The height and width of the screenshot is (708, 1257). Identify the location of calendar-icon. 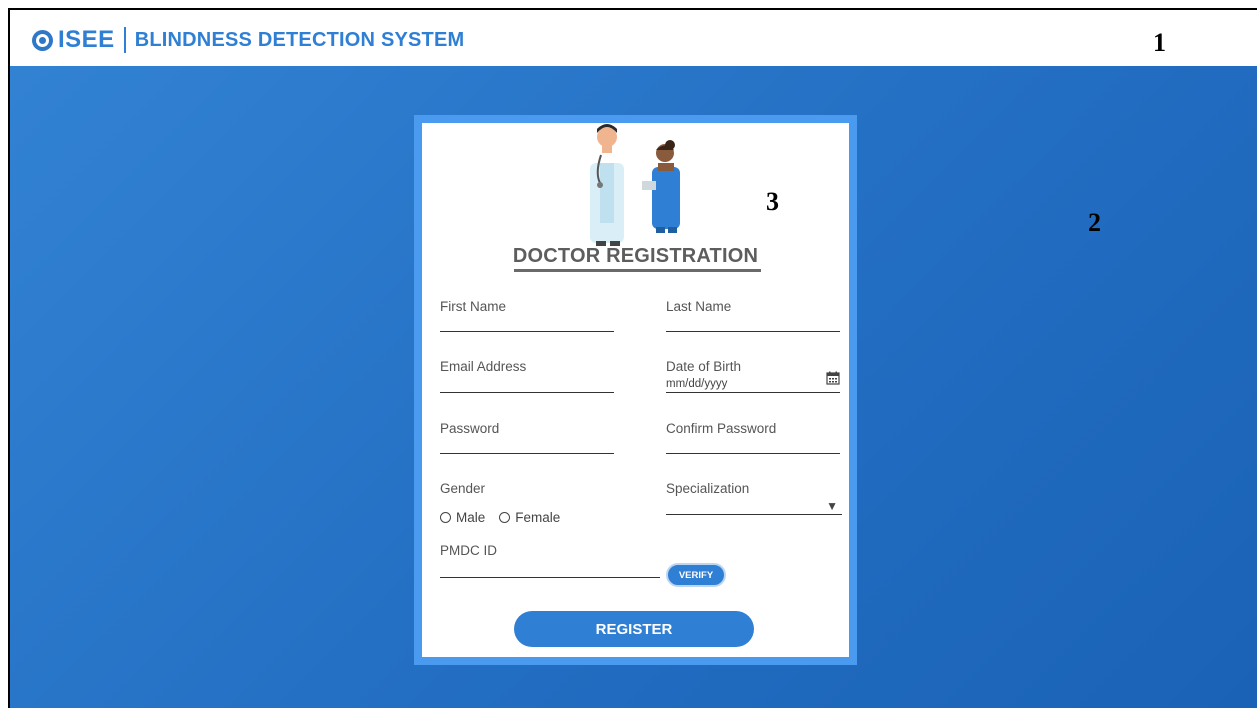
(833, 378).